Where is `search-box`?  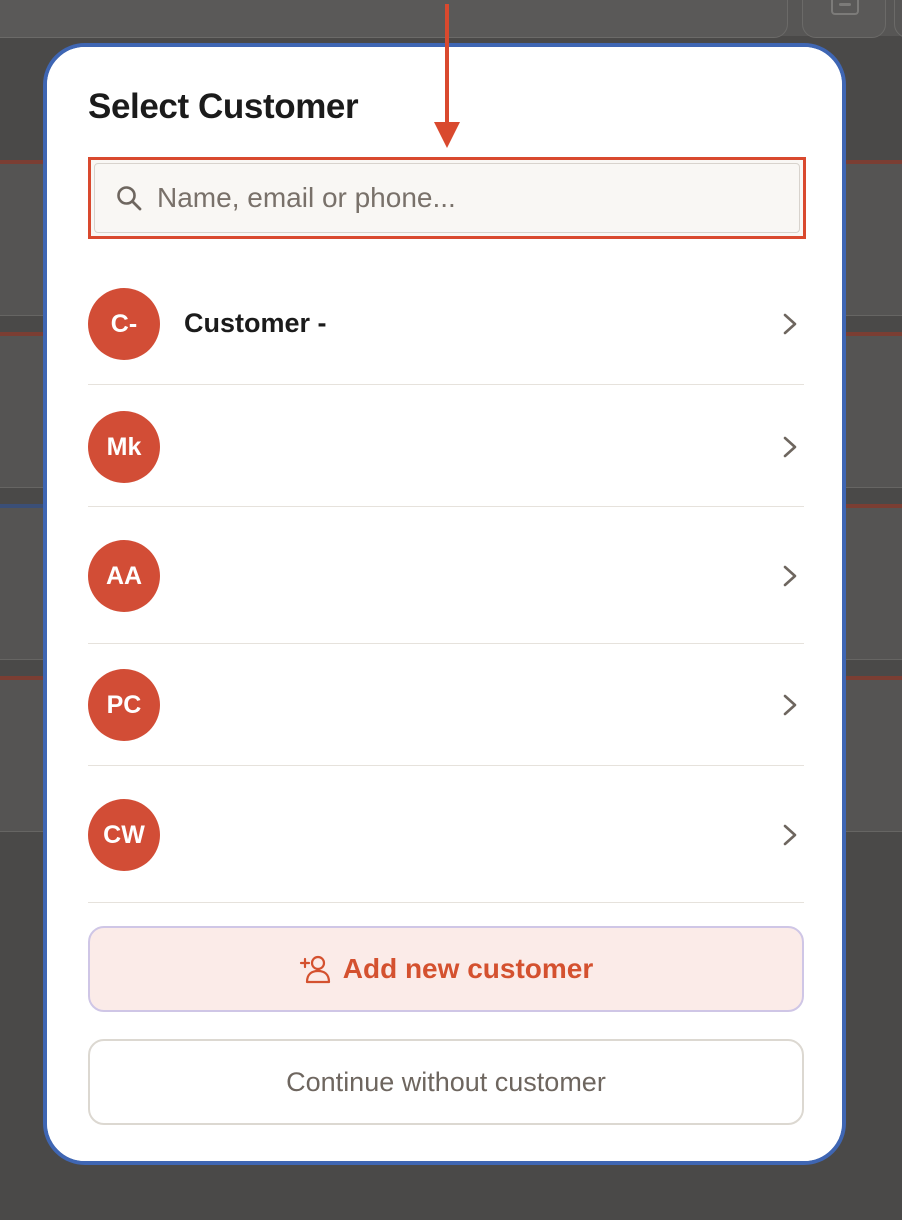
search-box is located at coordinates (447, 198).